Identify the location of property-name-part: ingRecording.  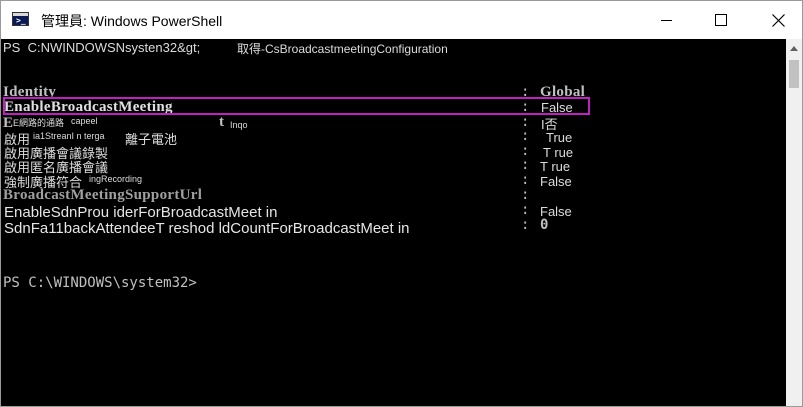
(116, 179).